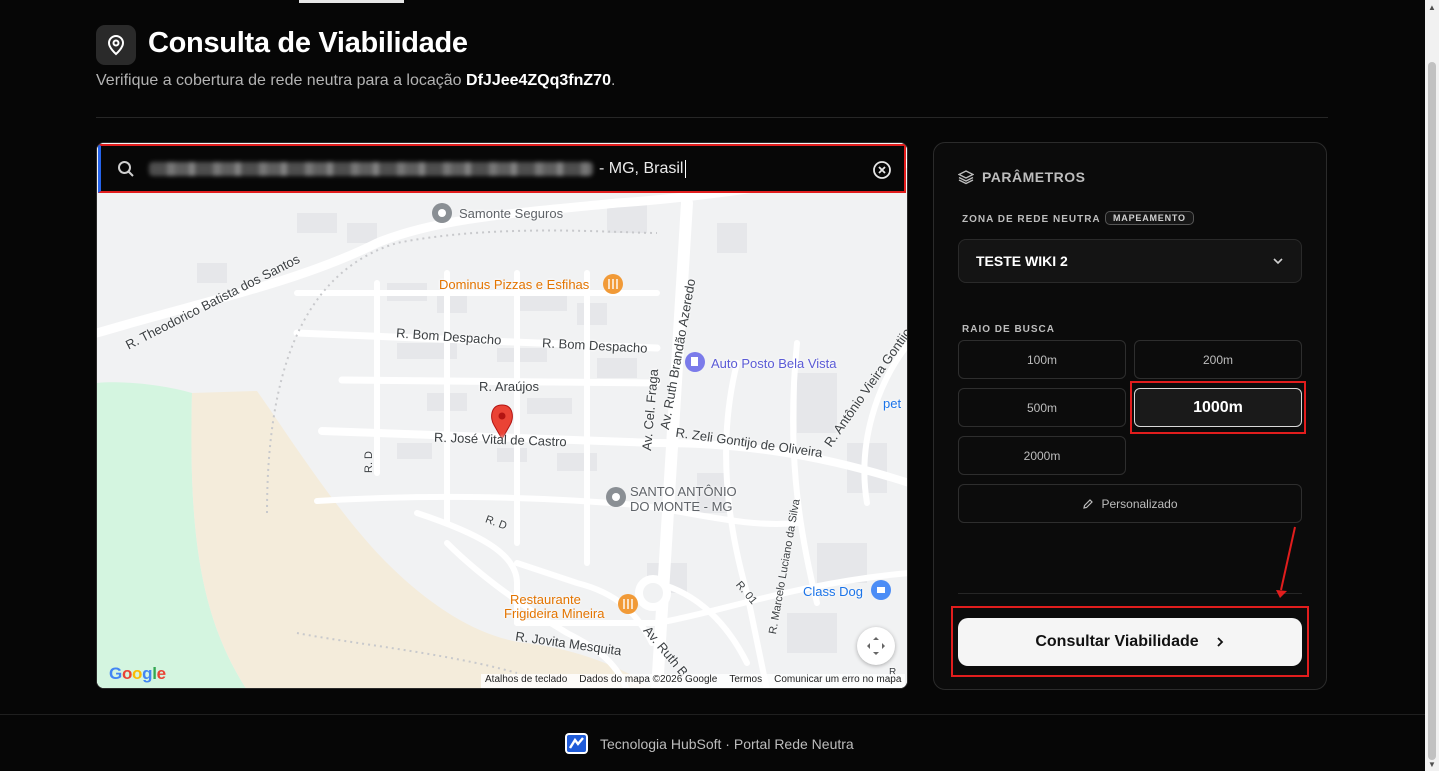 The image size is (1439, 771). I want to click on scrollbar-thumb, so click(1432, 411).